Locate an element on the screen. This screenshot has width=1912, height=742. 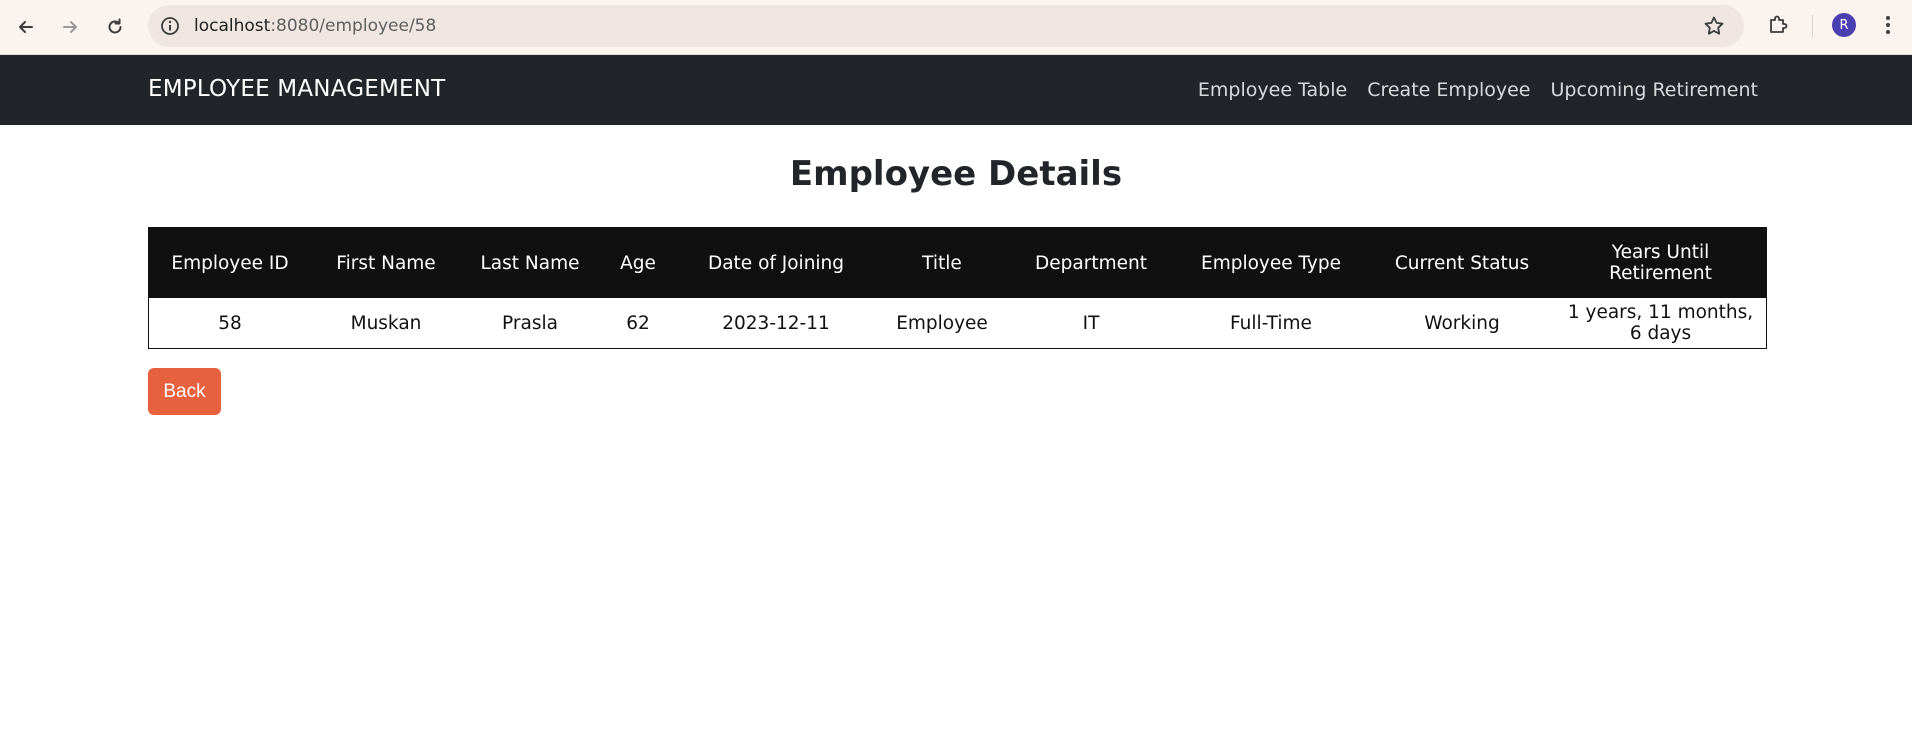
column-header-title: Title is located at coordinates (942, 262).